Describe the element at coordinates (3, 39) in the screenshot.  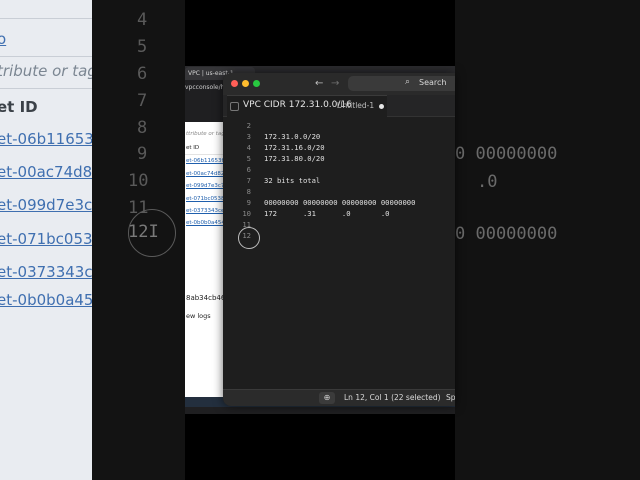
I see `background-text: o` at that location.